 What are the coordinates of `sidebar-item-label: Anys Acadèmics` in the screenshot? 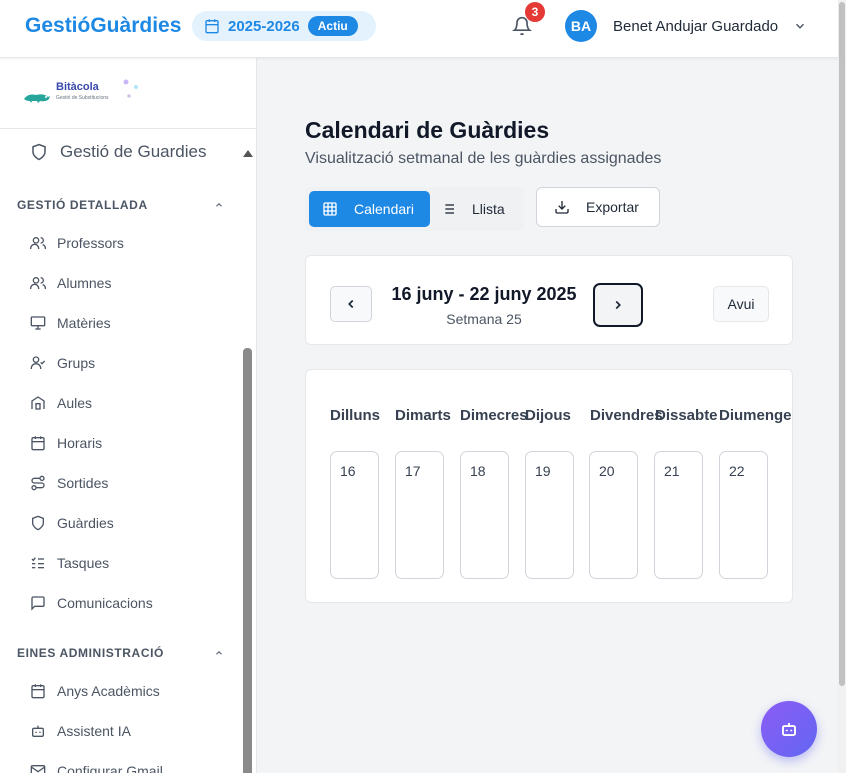 It's located at (108, 691).